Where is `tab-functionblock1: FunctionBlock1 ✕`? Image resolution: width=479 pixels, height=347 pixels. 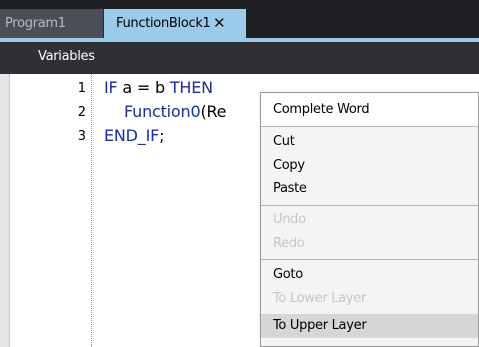 tab-functionblock1: FunctionBlock1 ✕ is located at coordinates (175, 23).